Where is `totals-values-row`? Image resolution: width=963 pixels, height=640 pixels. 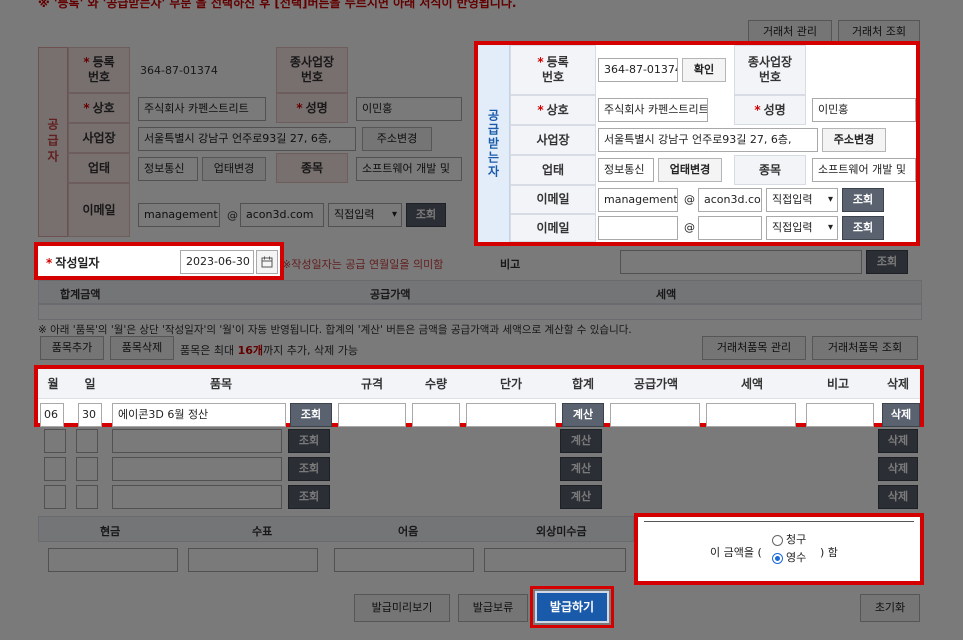
totals-values-row is located at coordinates (480, 312).